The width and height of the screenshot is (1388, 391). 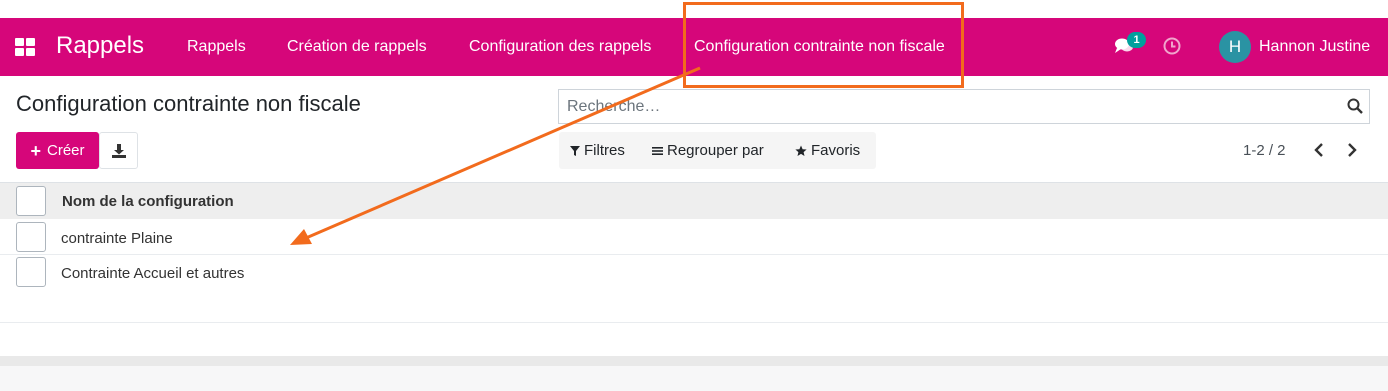 I want to click on table-header: Nom de la configuration, so click(x=694, y=200).